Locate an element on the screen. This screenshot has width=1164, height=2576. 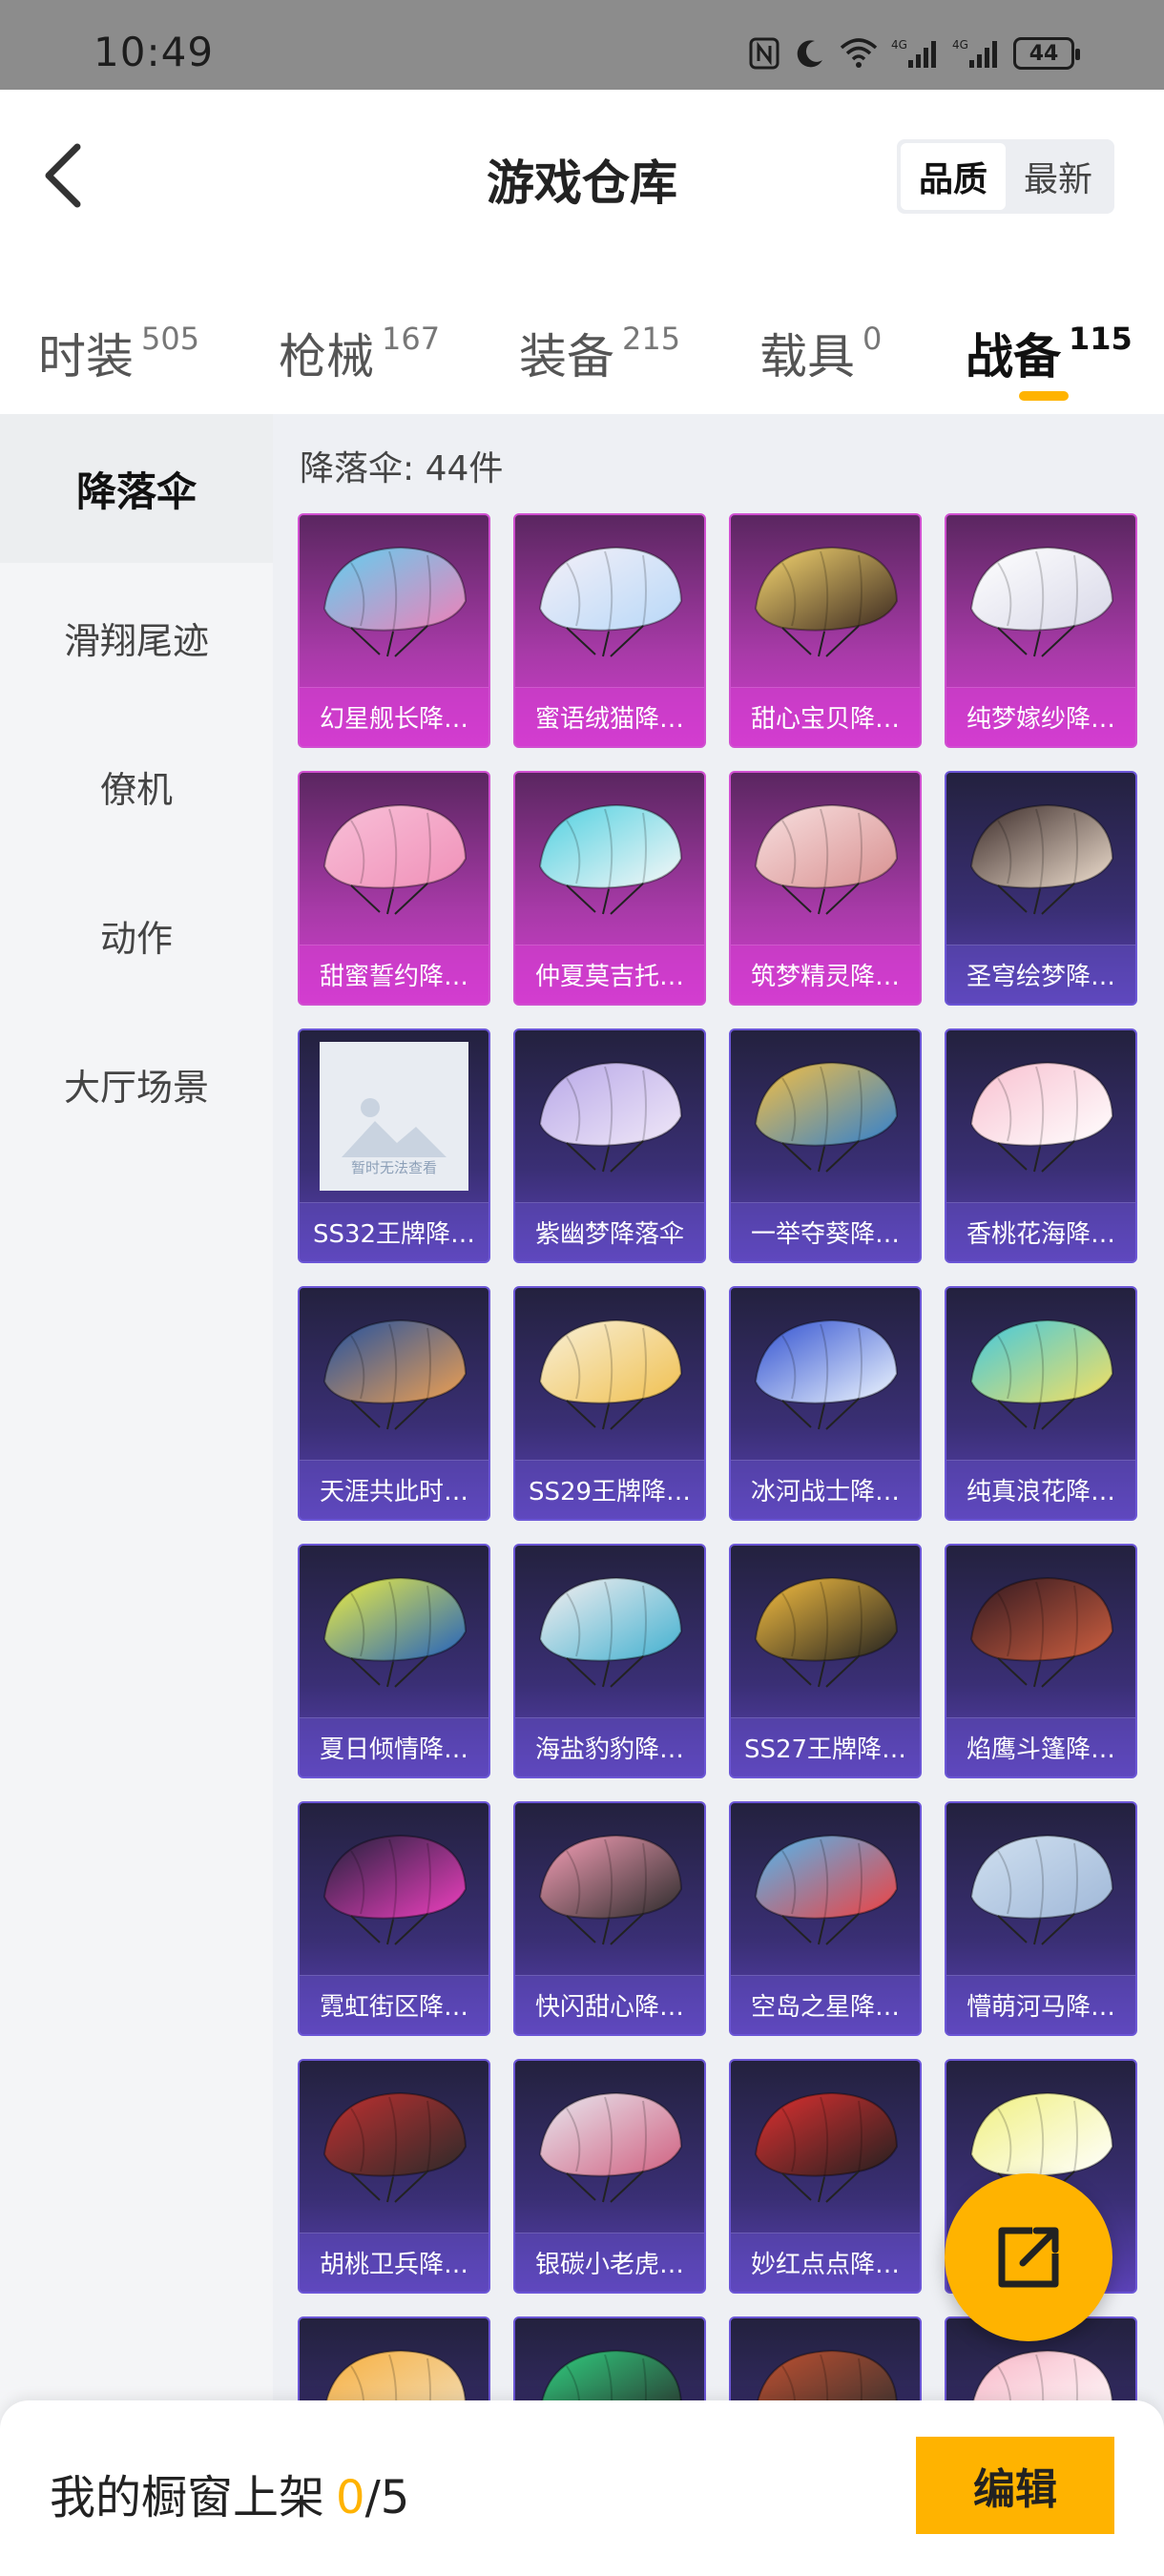
parachute-name: 紫幽梦降落伞 is located at coordinates (609, 1231).